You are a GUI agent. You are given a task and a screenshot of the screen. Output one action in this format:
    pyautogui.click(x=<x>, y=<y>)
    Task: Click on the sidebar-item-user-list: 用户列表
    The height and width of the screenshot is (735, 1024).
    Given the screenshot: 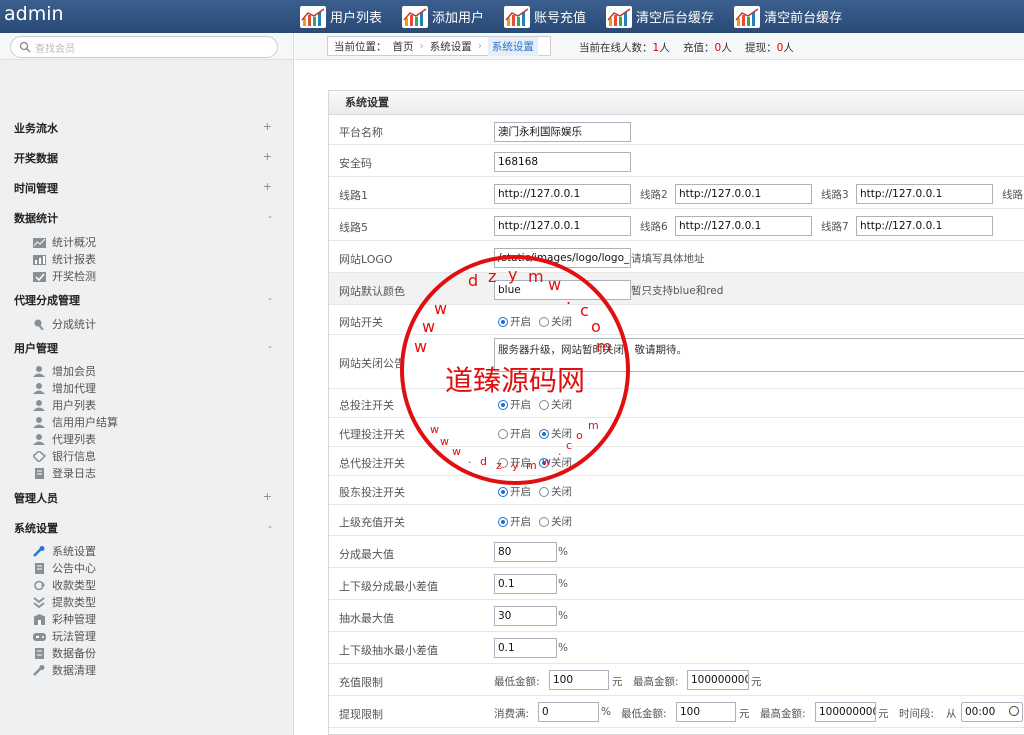 What is the action you would take?
    pyautogui.click(x=64, y=405)
    